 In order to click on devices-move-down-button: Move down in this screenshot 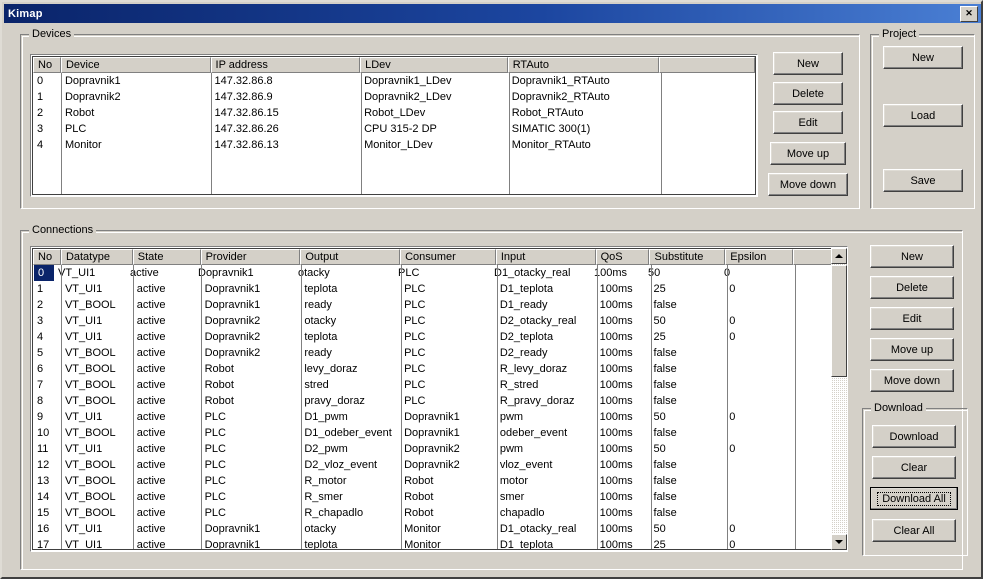, I will do `click(808, 184)`.